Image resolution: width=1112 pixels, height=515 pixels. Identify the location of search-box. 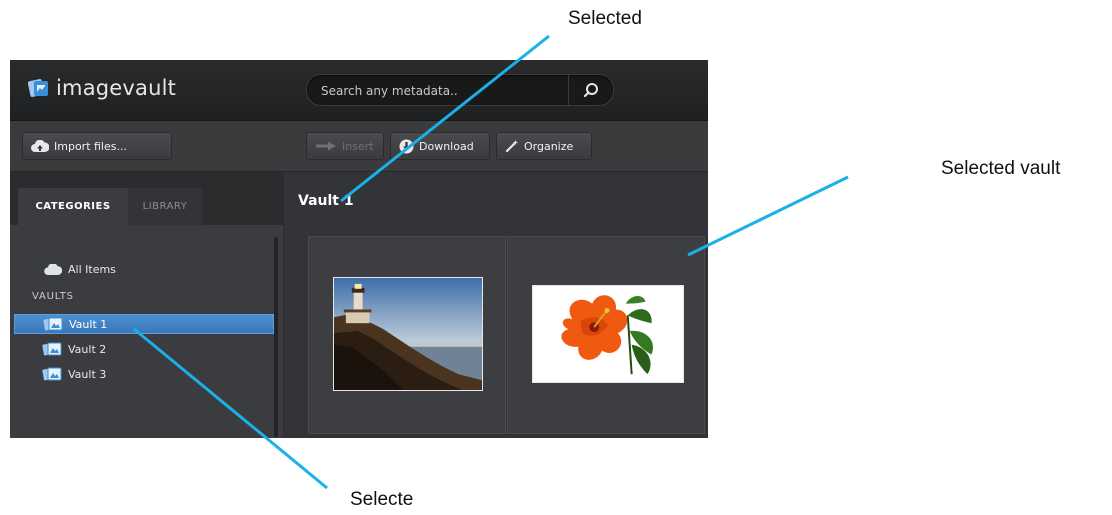
(460, 90).